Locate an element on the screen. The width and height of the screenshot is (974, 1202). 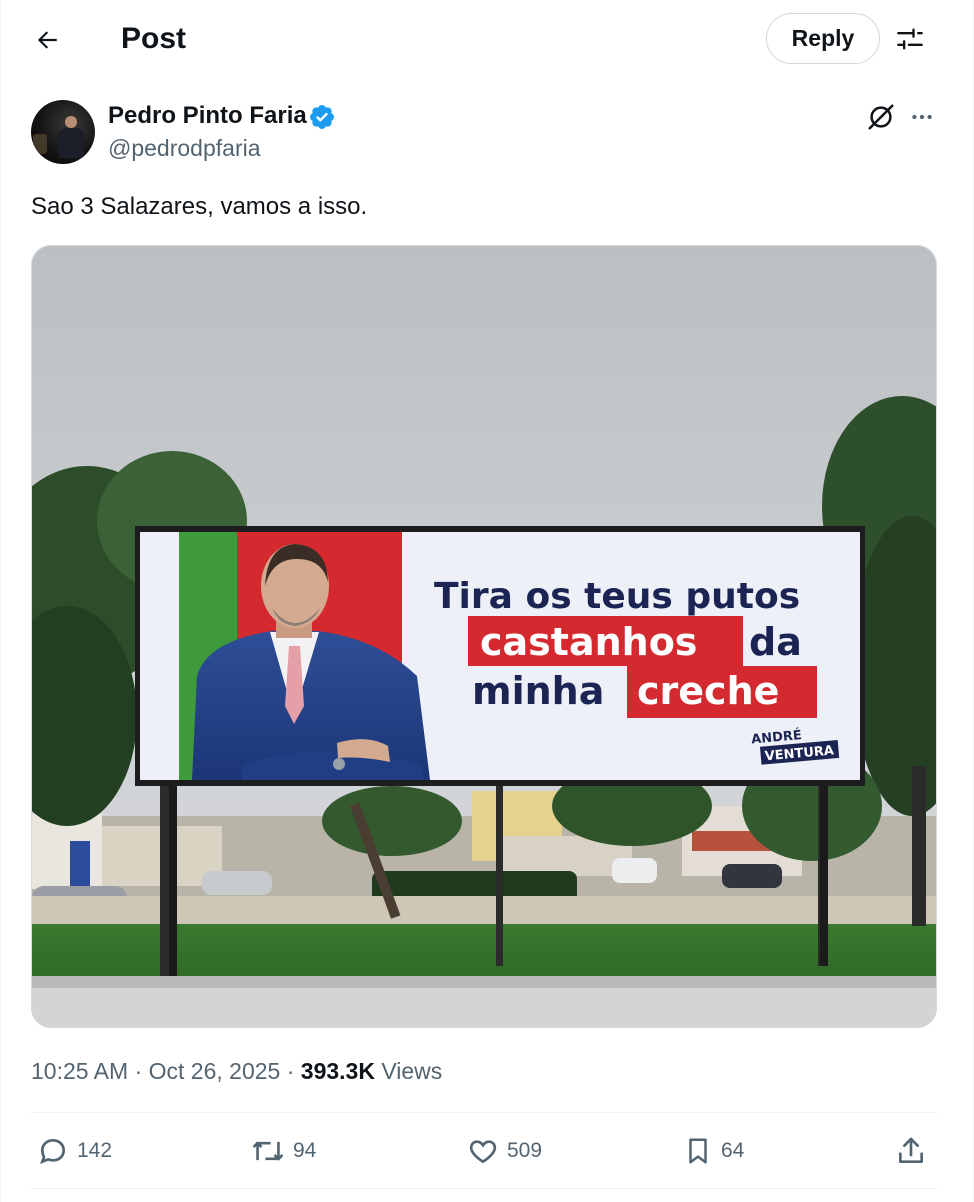
share-action is located at coordinates (911, 1151).